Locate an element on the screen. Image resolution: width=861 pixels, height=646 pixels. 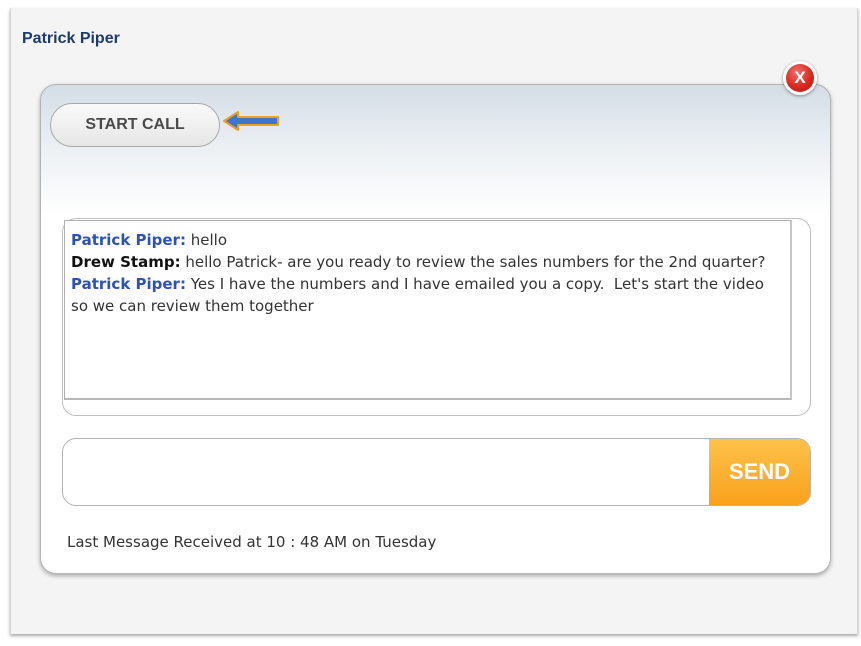
close-icon: X is located at coordinates (800, 78).